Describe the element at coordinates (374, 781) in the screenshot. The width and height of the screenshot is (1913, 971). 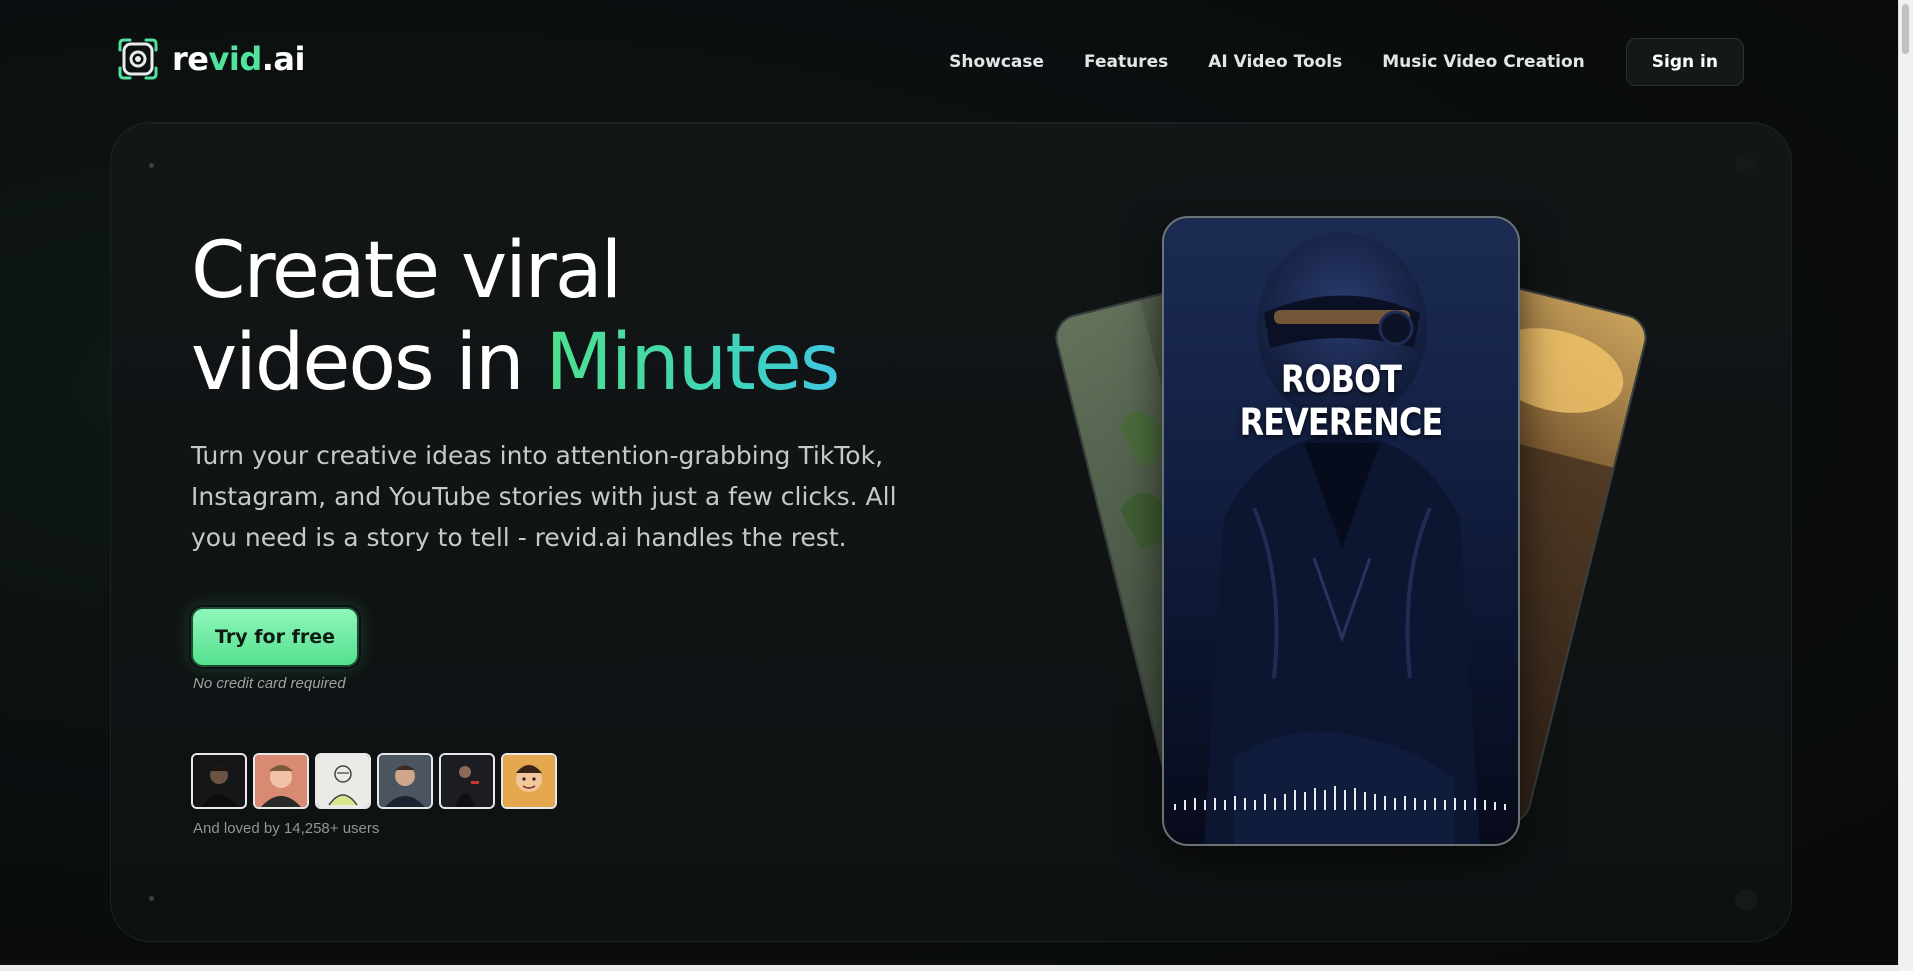
I see `user-avatars` at that location.